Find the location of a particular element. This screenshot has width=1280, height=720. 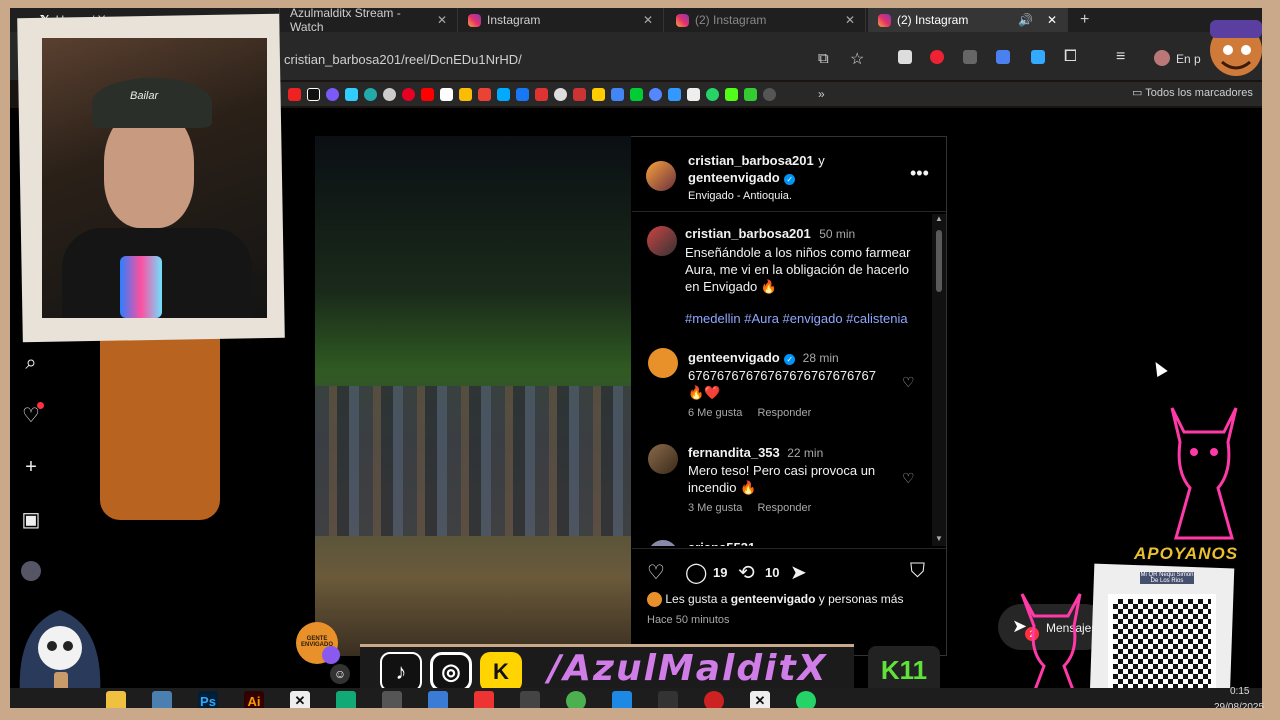

overlay-frame-top is located at coordinates (640, 4).